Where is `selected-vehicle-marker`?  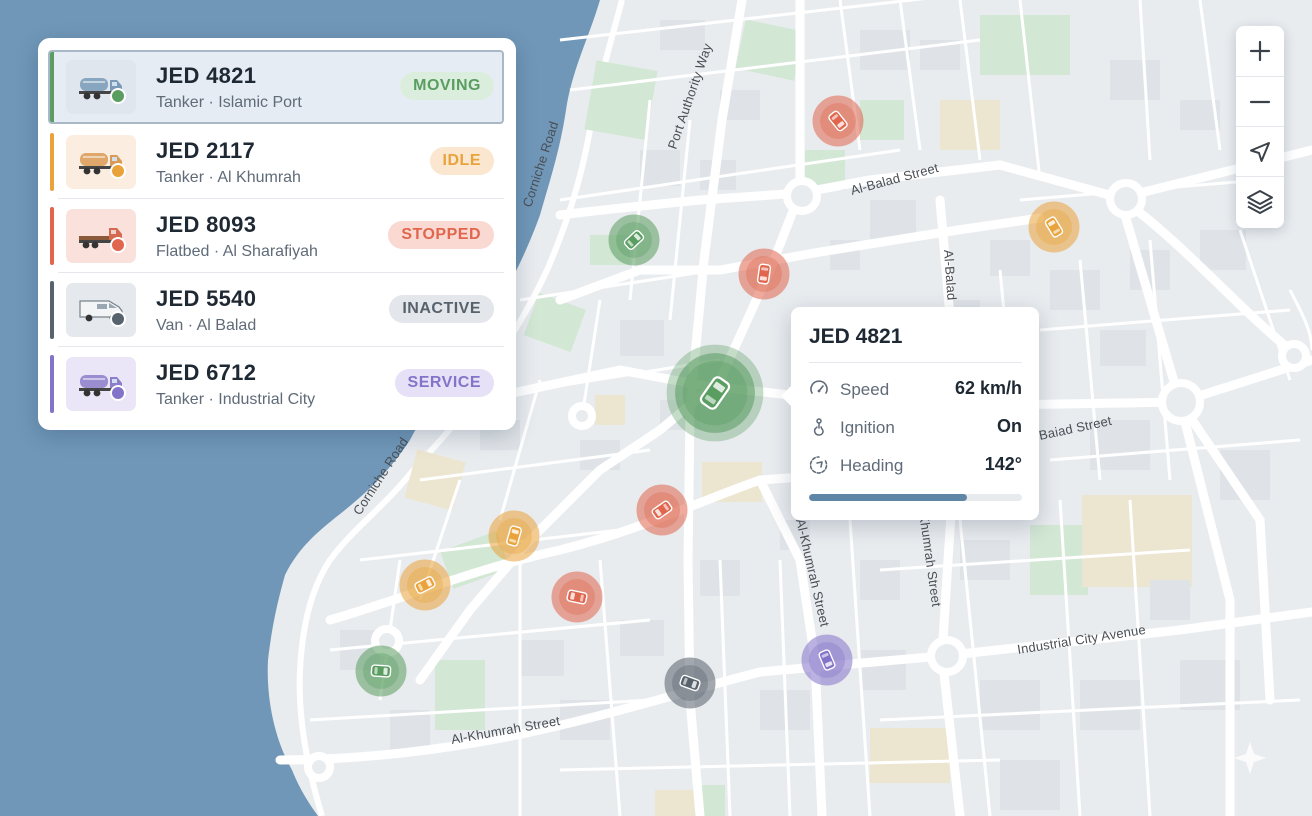
selected-vehicle-marker is located at coordinates (715, 393).